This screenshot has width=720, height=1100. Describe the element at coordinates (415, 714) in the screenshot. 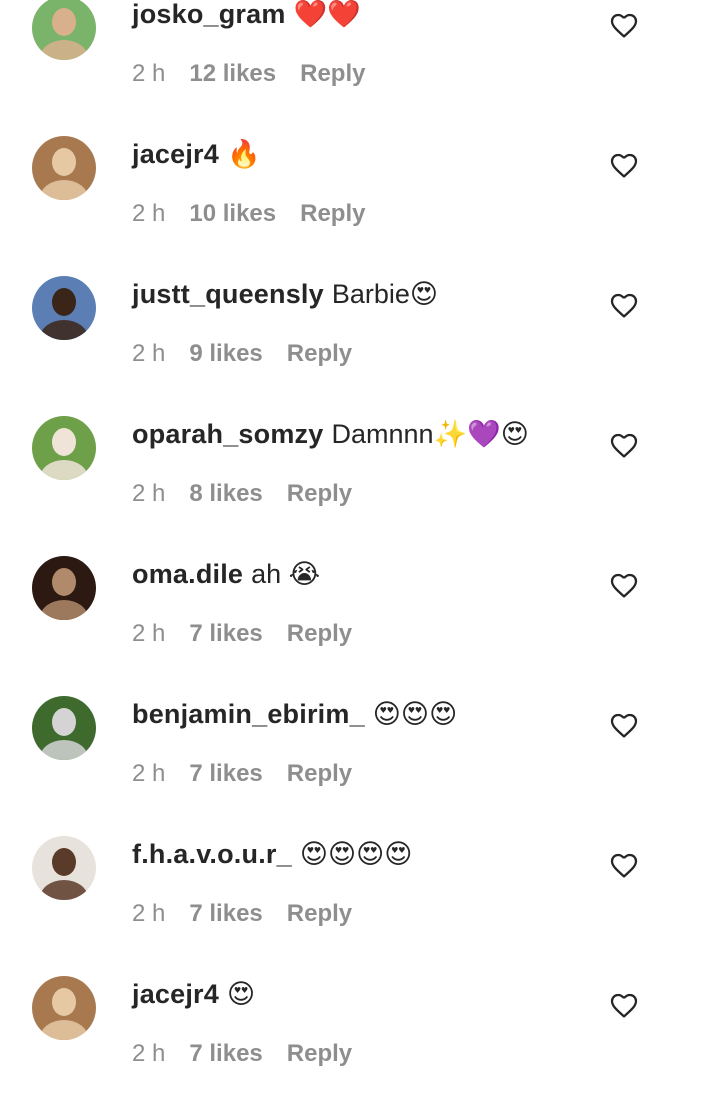

I see `comment-text: 😍😍😍` at that location.